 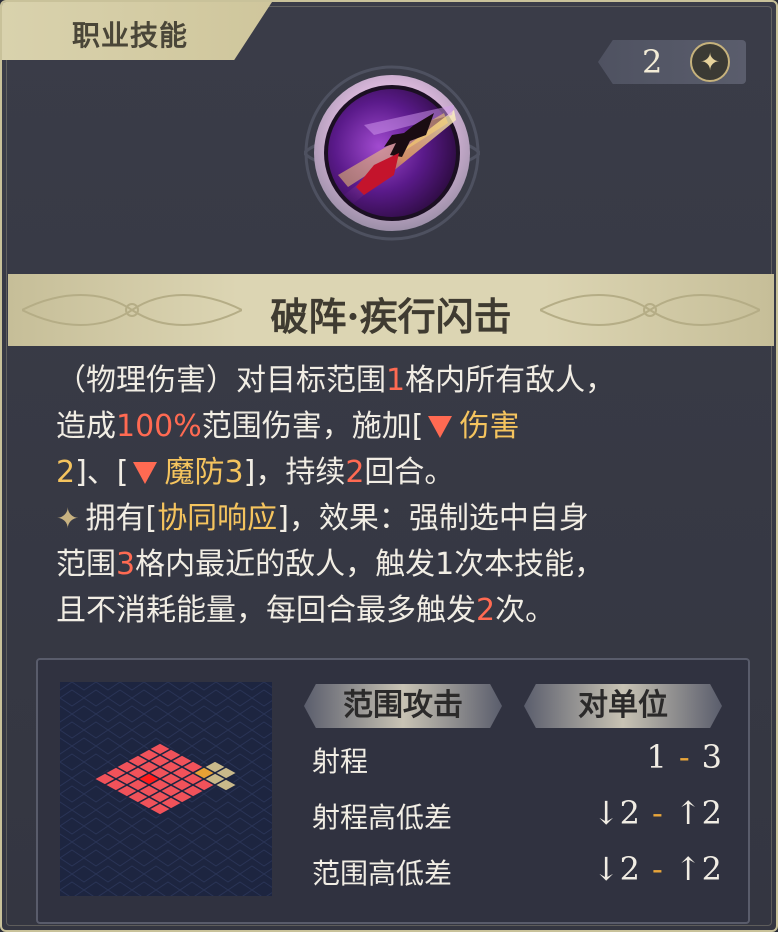 I want to click on debuff-damage-link: 伤害, so click(x=490, y=426).